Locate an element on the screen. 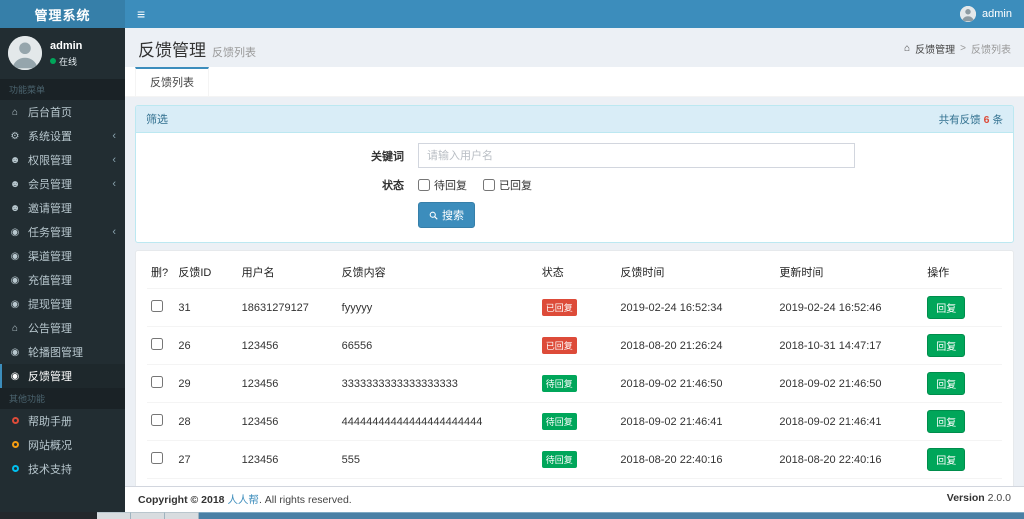 Image resolution: width=1024 pixels, height=519 pixels. keyword-input is located at coordinates (636, 155).